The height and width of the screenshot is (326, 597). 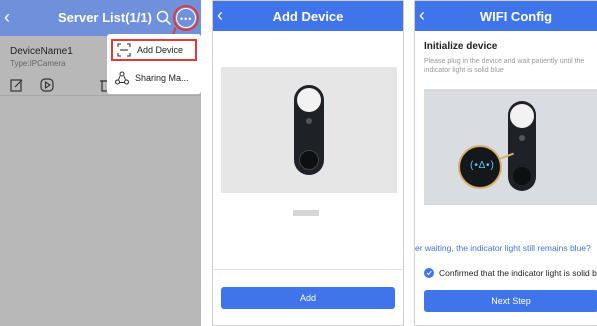 I want to click on indicator-light-zoom: (•∆•), so click(x=480, y=167).